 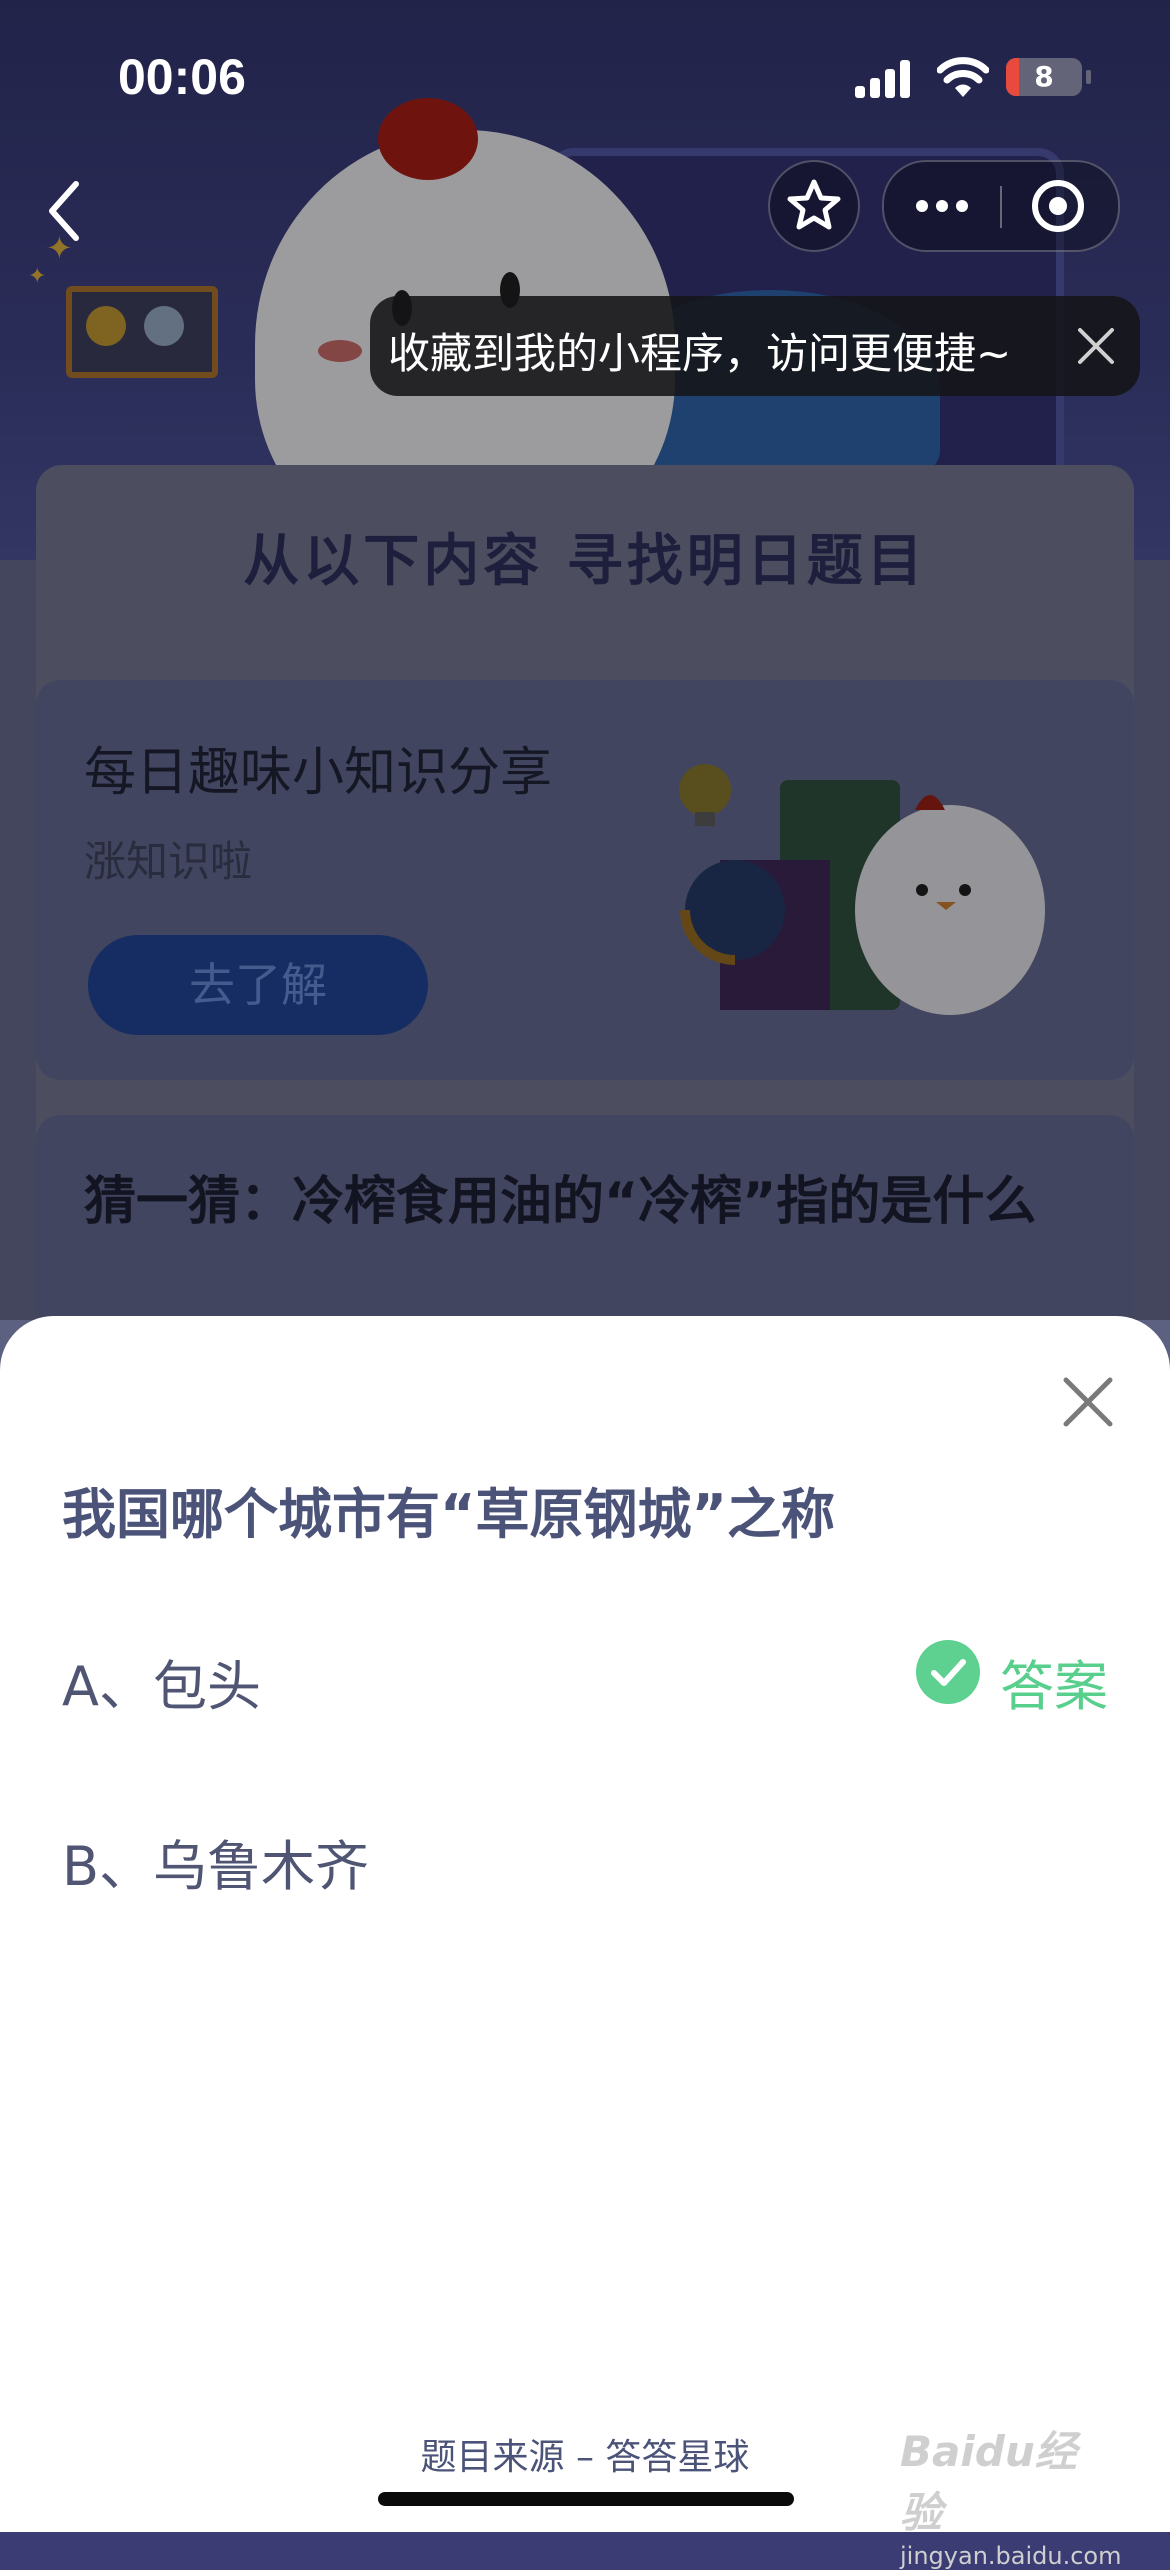 I want to click on target-circle-icon, so click(x=1058, y=206).